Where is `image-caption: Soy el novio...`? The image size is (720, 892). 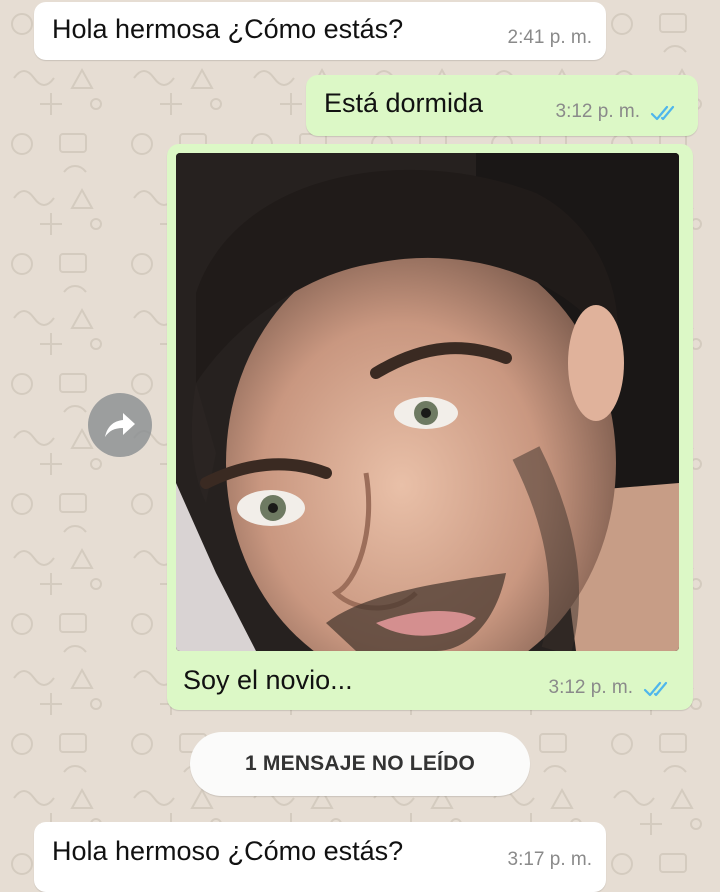 image-caption: Soy el novio... is located at coordinates (268, 680).